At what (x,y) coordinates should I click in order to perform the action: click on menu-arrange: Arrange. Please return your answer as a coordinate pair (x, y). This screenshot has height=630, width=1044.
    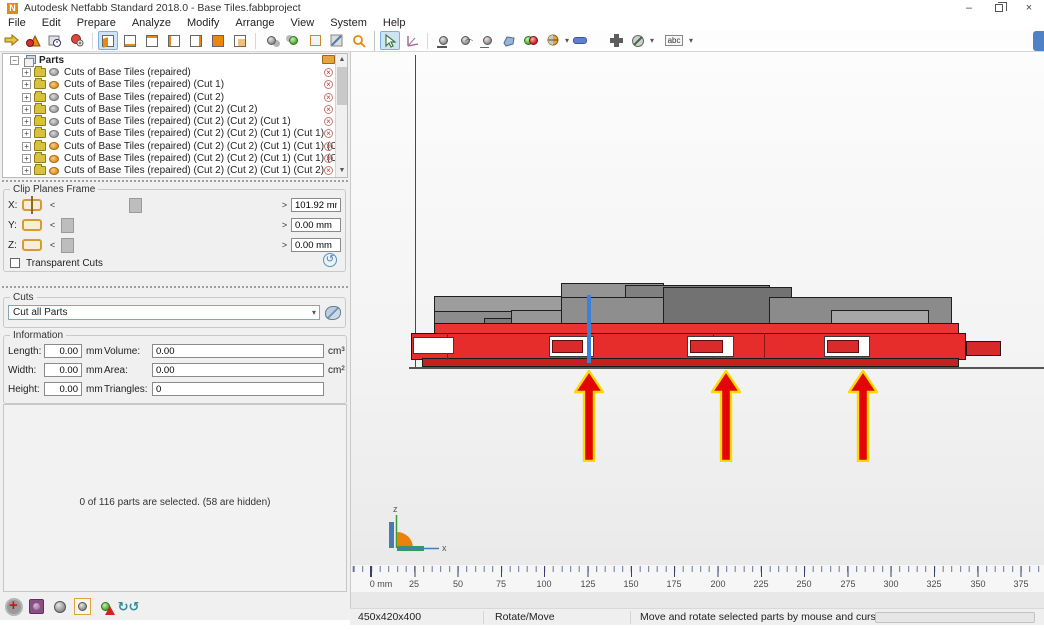
    Looking at the image, I should click on (254, 23).